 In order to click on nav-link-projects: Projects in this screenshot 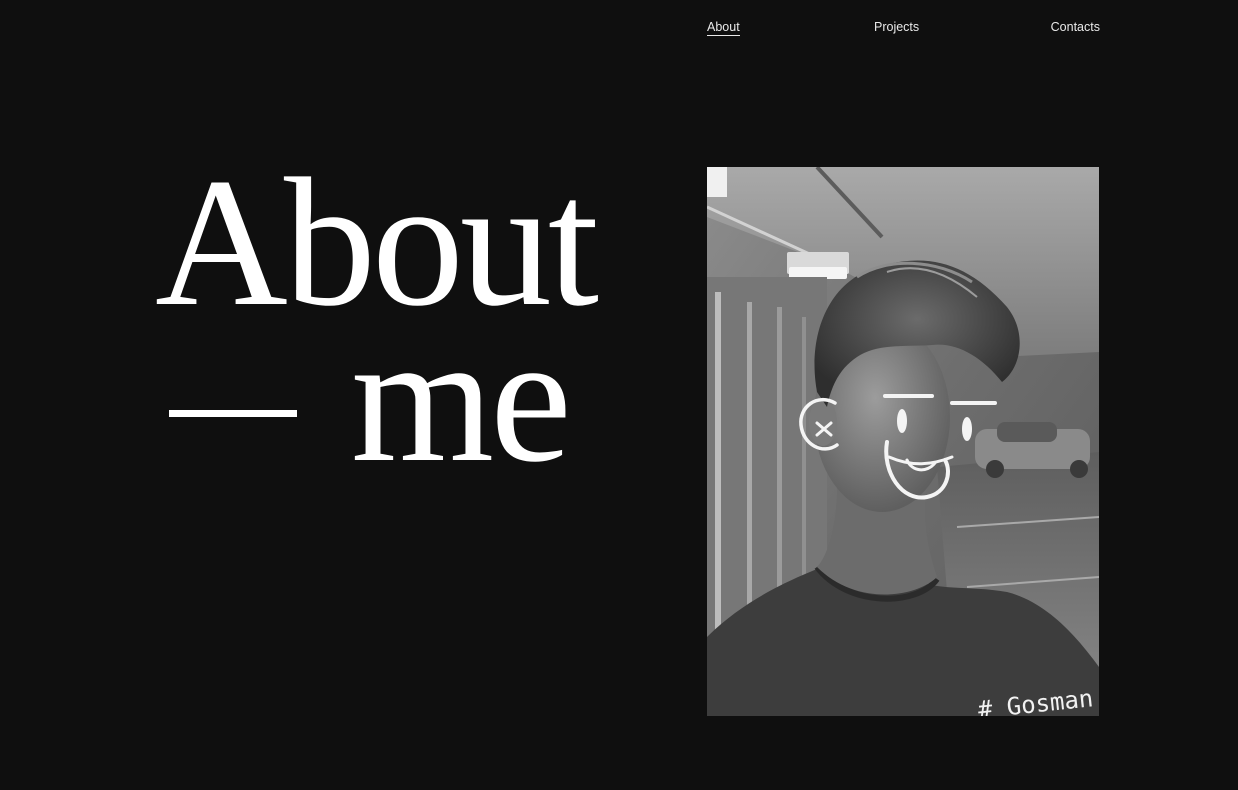, I will do `click(896, 27)`.